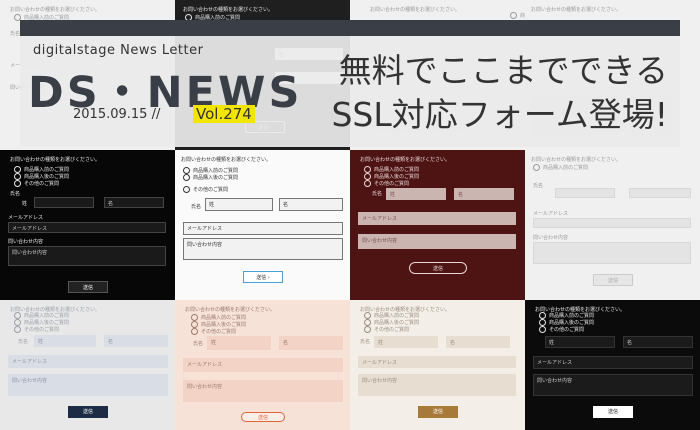  What do you see at coordinates (551, 214) in the screenshot?
I see `email-label: メールアドレス` at bounding box center [551, 214].